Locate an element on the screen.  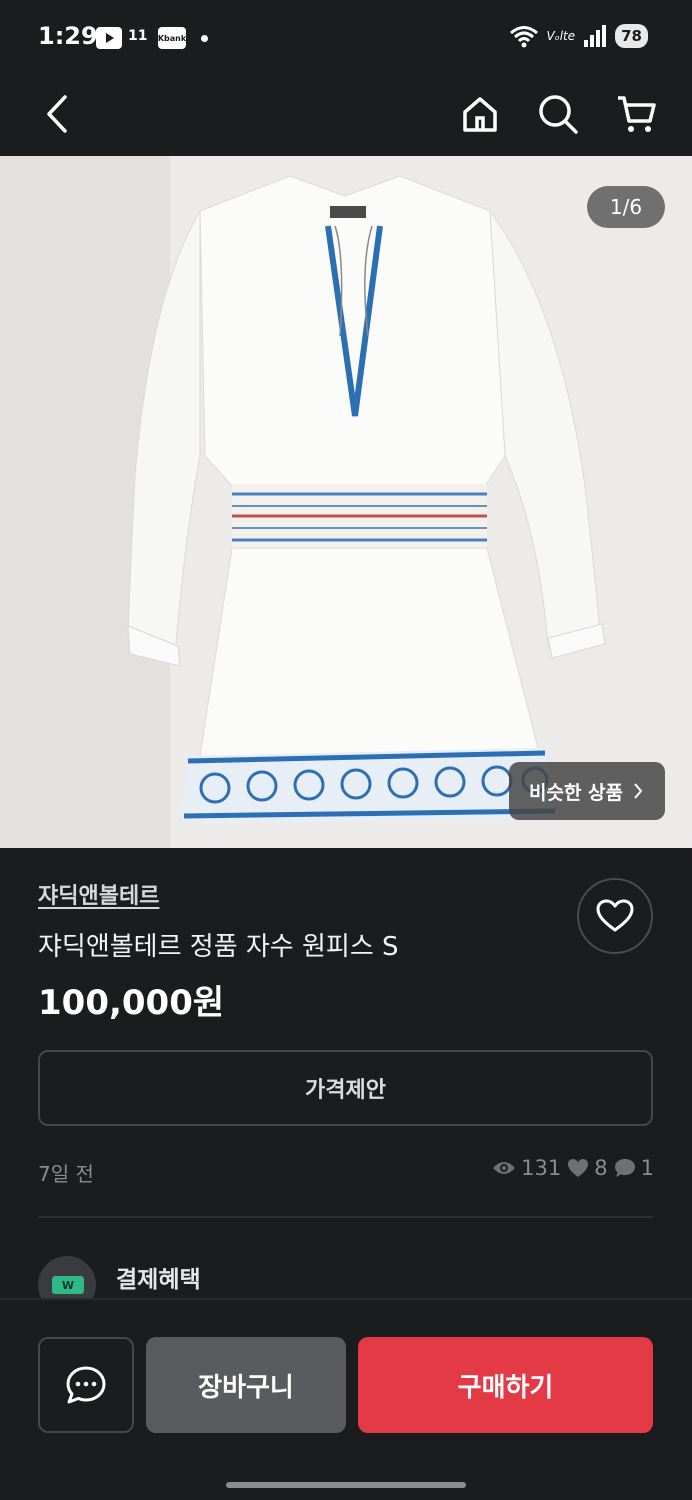
home-button is located at coordinates (480, 114).